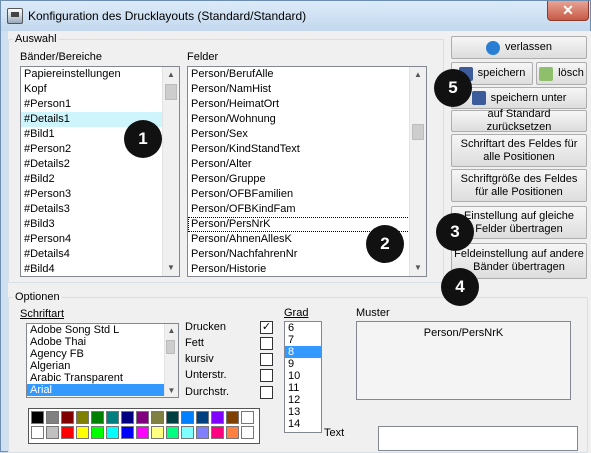  I want to click on kursiv-label: kursiv, so click(199, 359).